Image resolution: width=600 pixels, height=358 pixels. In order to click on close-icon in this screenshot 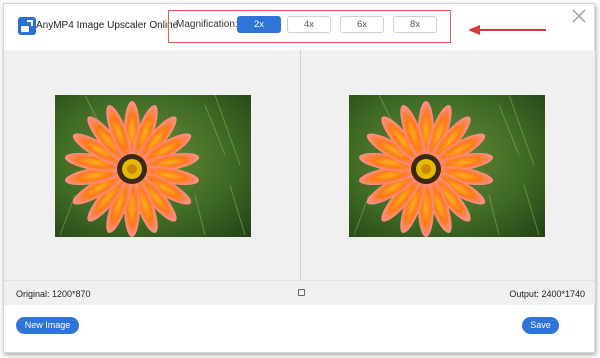, I will do `click(579, 16)`.